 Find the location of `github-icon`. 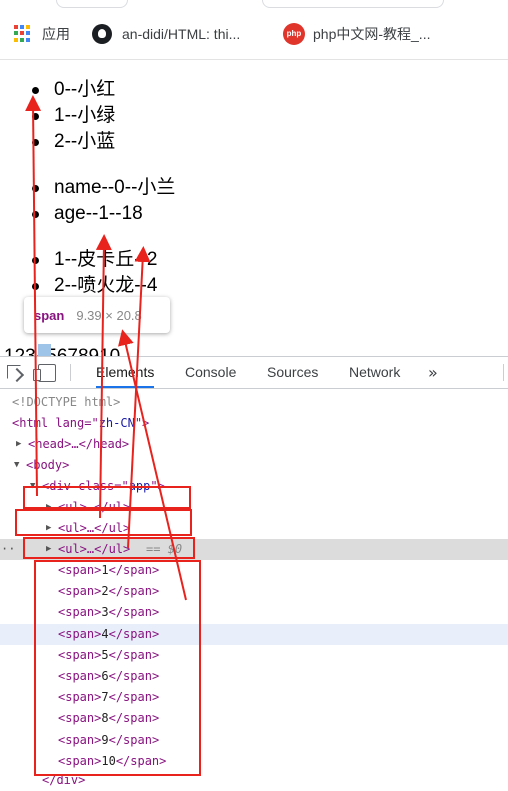

github-icon is located at coordinates (102, 33).